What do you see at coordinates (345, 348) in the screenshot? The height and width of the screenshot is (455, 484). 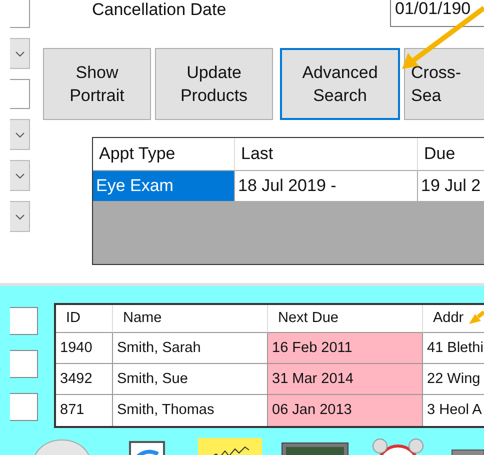 I see `table-cell: 16 Feb 2011` at bounding box center [345, 348].